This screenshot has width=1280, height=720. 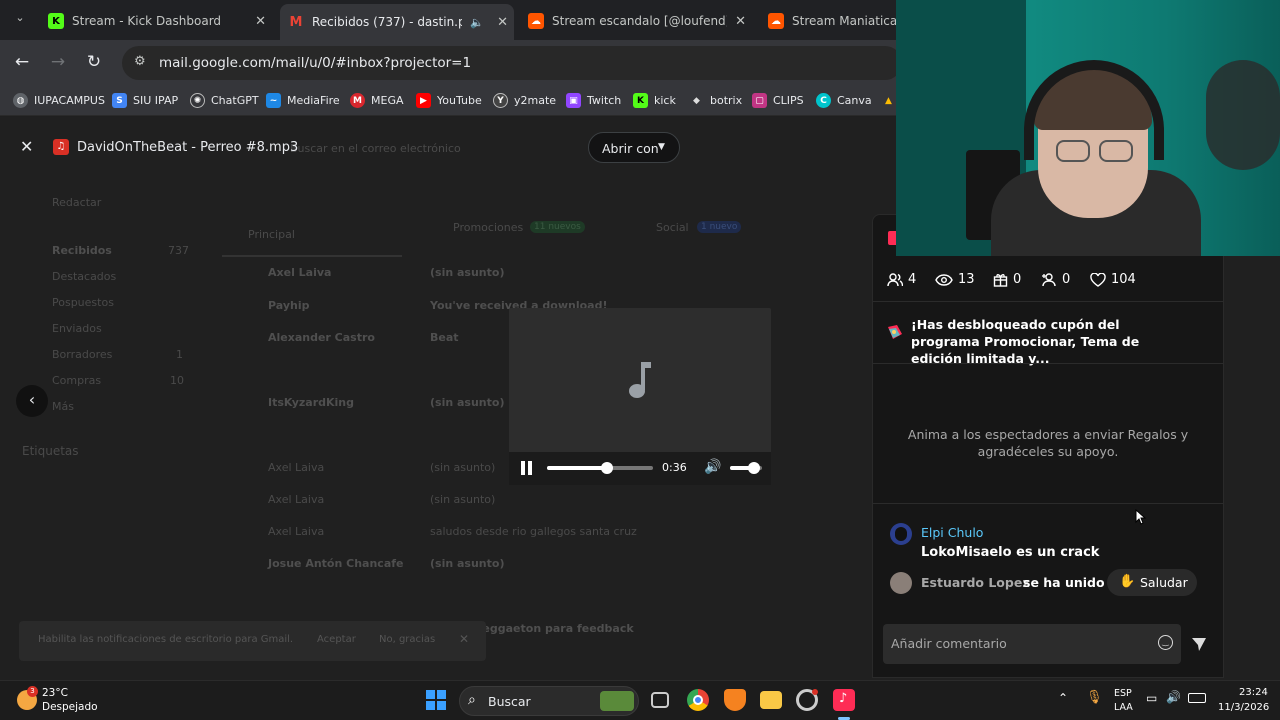 I want to click on nav-inbox: Recibidos, so click(x=82, y=250).